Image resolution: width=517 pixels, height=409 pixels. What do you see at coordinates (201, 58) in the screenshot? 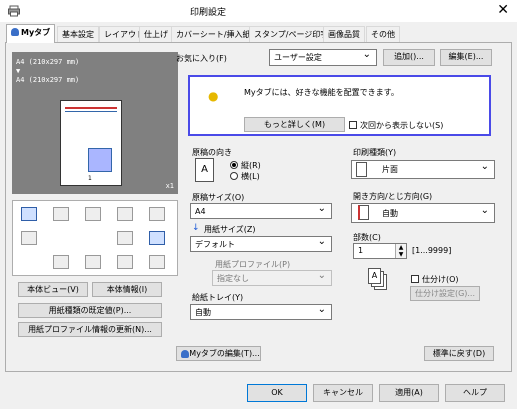
I see `favorites-label: お気に入り(F)` at bounding box center [201, 58].